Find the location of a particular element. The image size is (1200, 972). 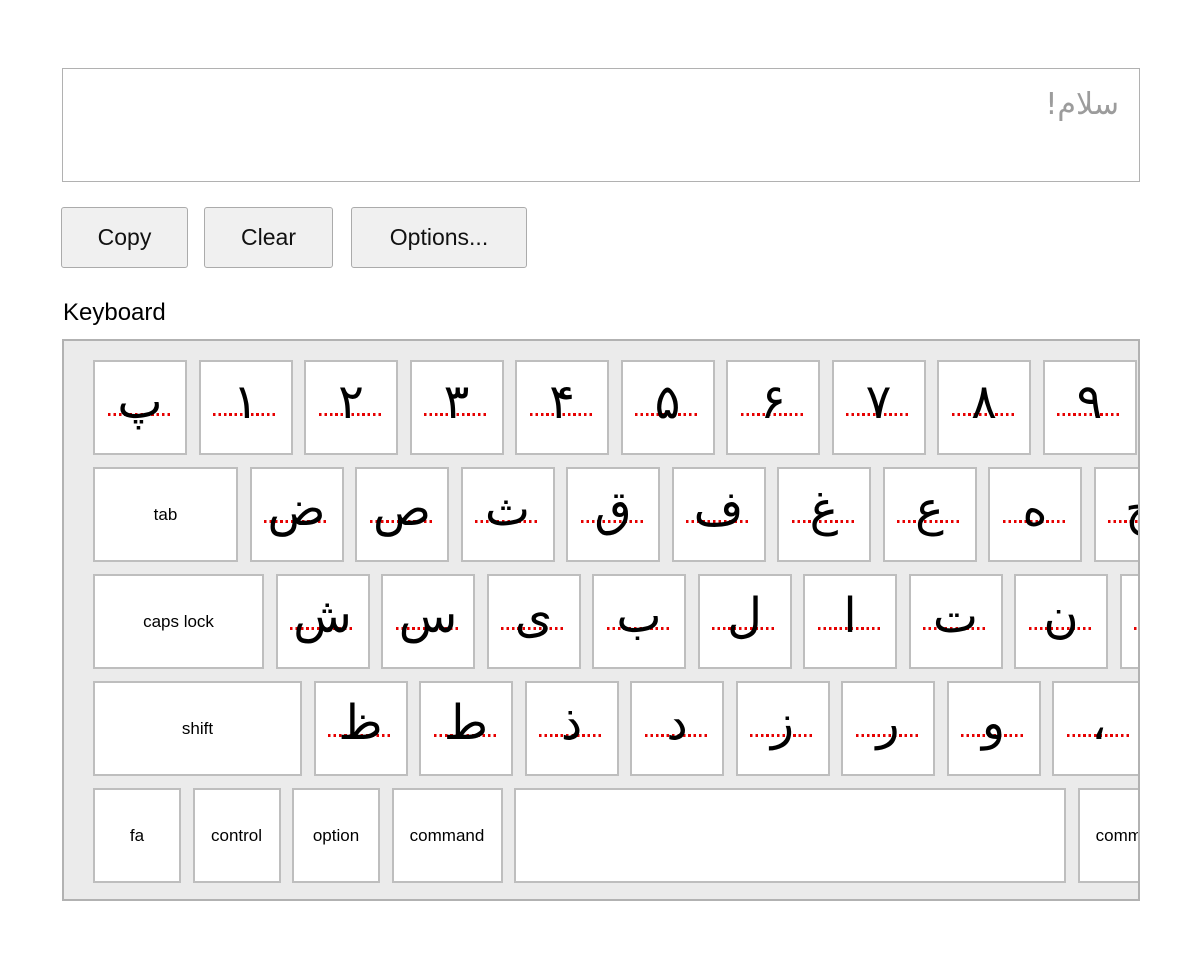

key-char: ۹ is located at coordinates (1089, 402).